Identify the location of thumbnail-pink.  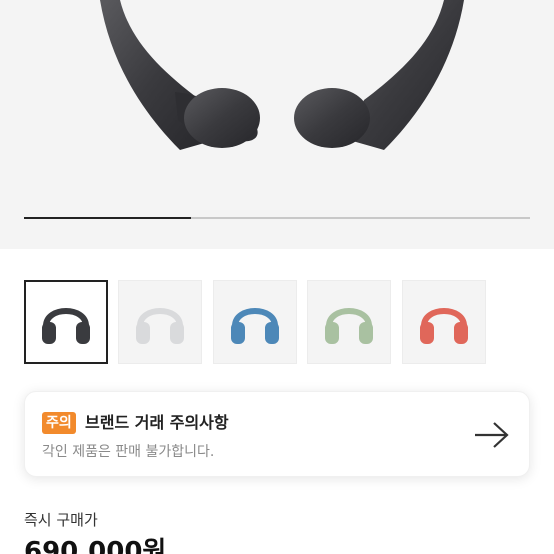
(444, 322).